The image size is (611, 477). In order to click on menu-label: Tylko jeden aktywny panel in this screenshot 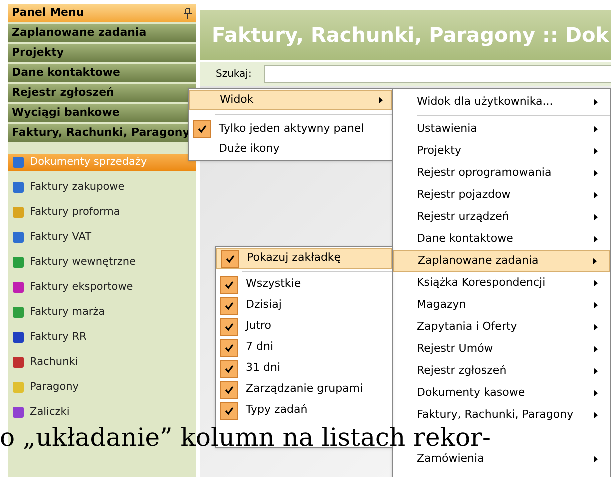, I will do `click(291, 128)`.